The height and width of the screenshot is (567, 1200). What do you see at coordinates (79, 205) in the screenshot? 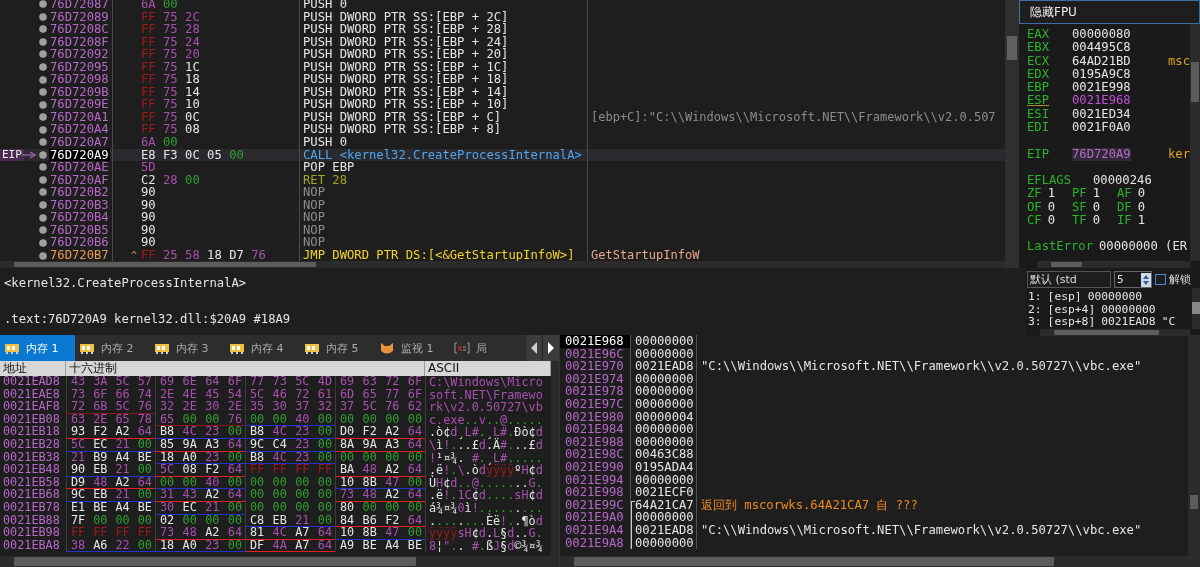
I see `address: 76D720B3` at bounding box center [79, 205].